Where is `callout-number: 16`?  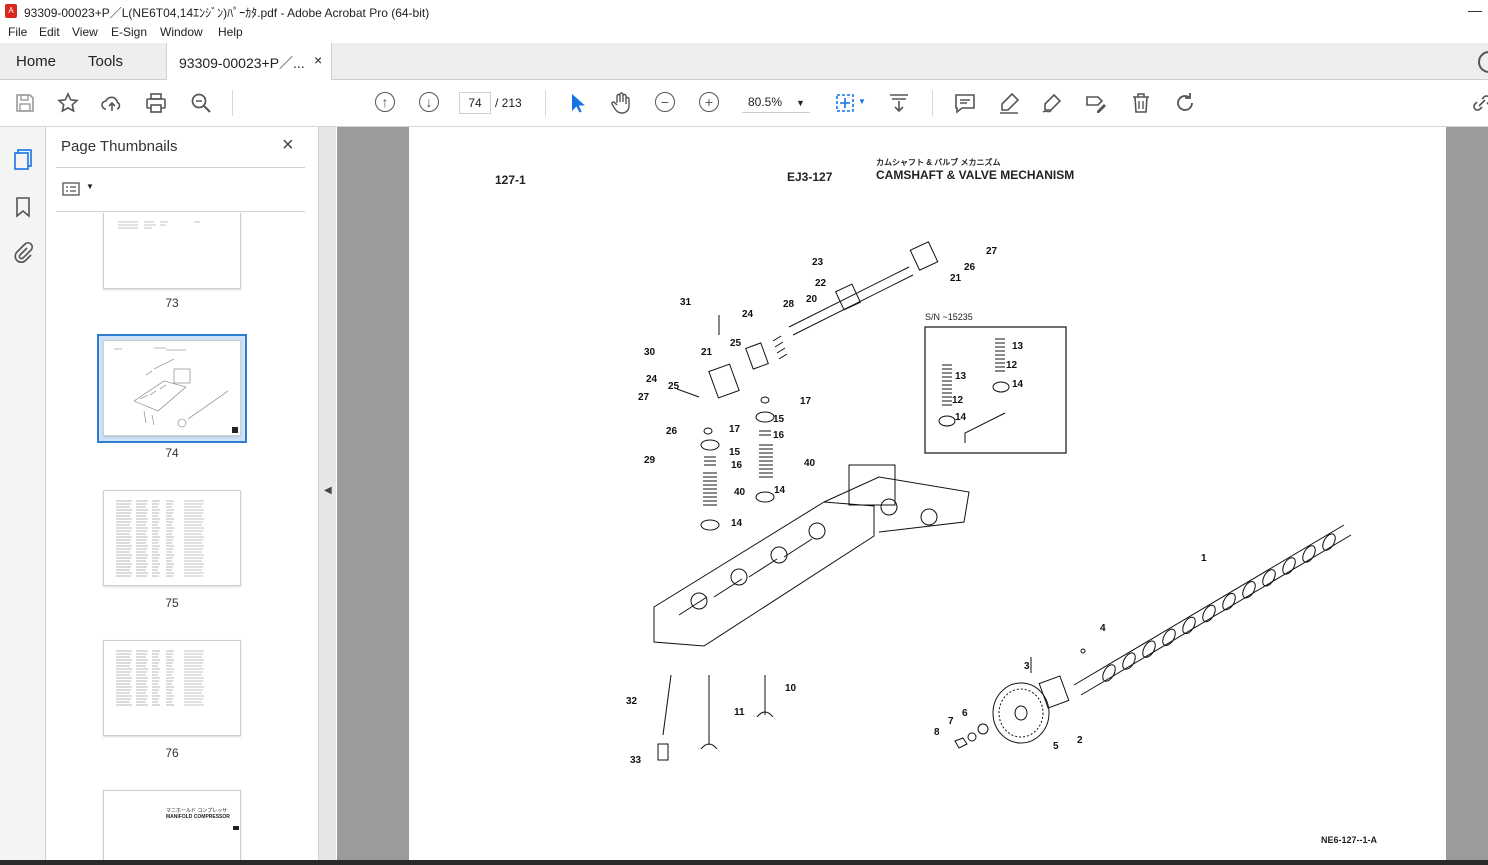 callout-number: 16 is located at coordinates (737, 465).